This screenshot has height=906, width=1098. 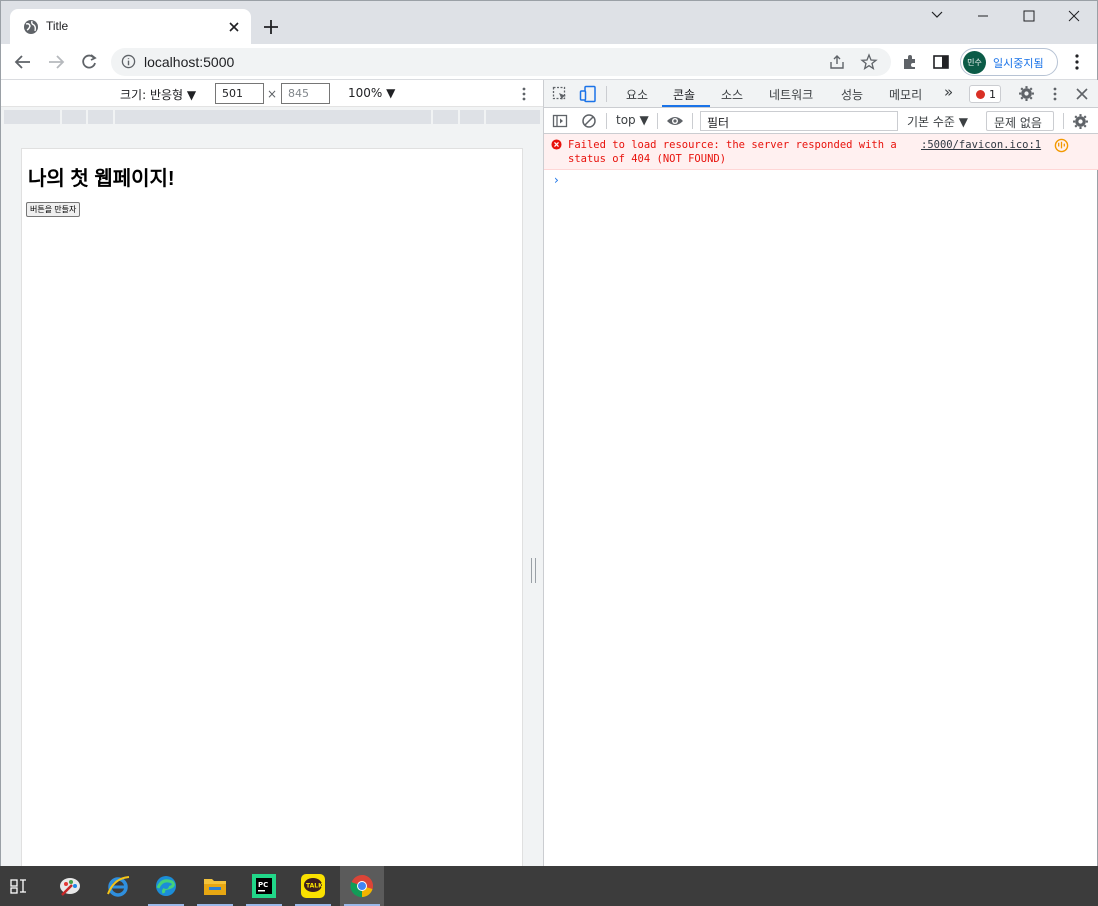 What do you see at coordinates (1055, 94) in the screenshot?
I see `devtools-menu-icon` at bounding box center [1055, 94].